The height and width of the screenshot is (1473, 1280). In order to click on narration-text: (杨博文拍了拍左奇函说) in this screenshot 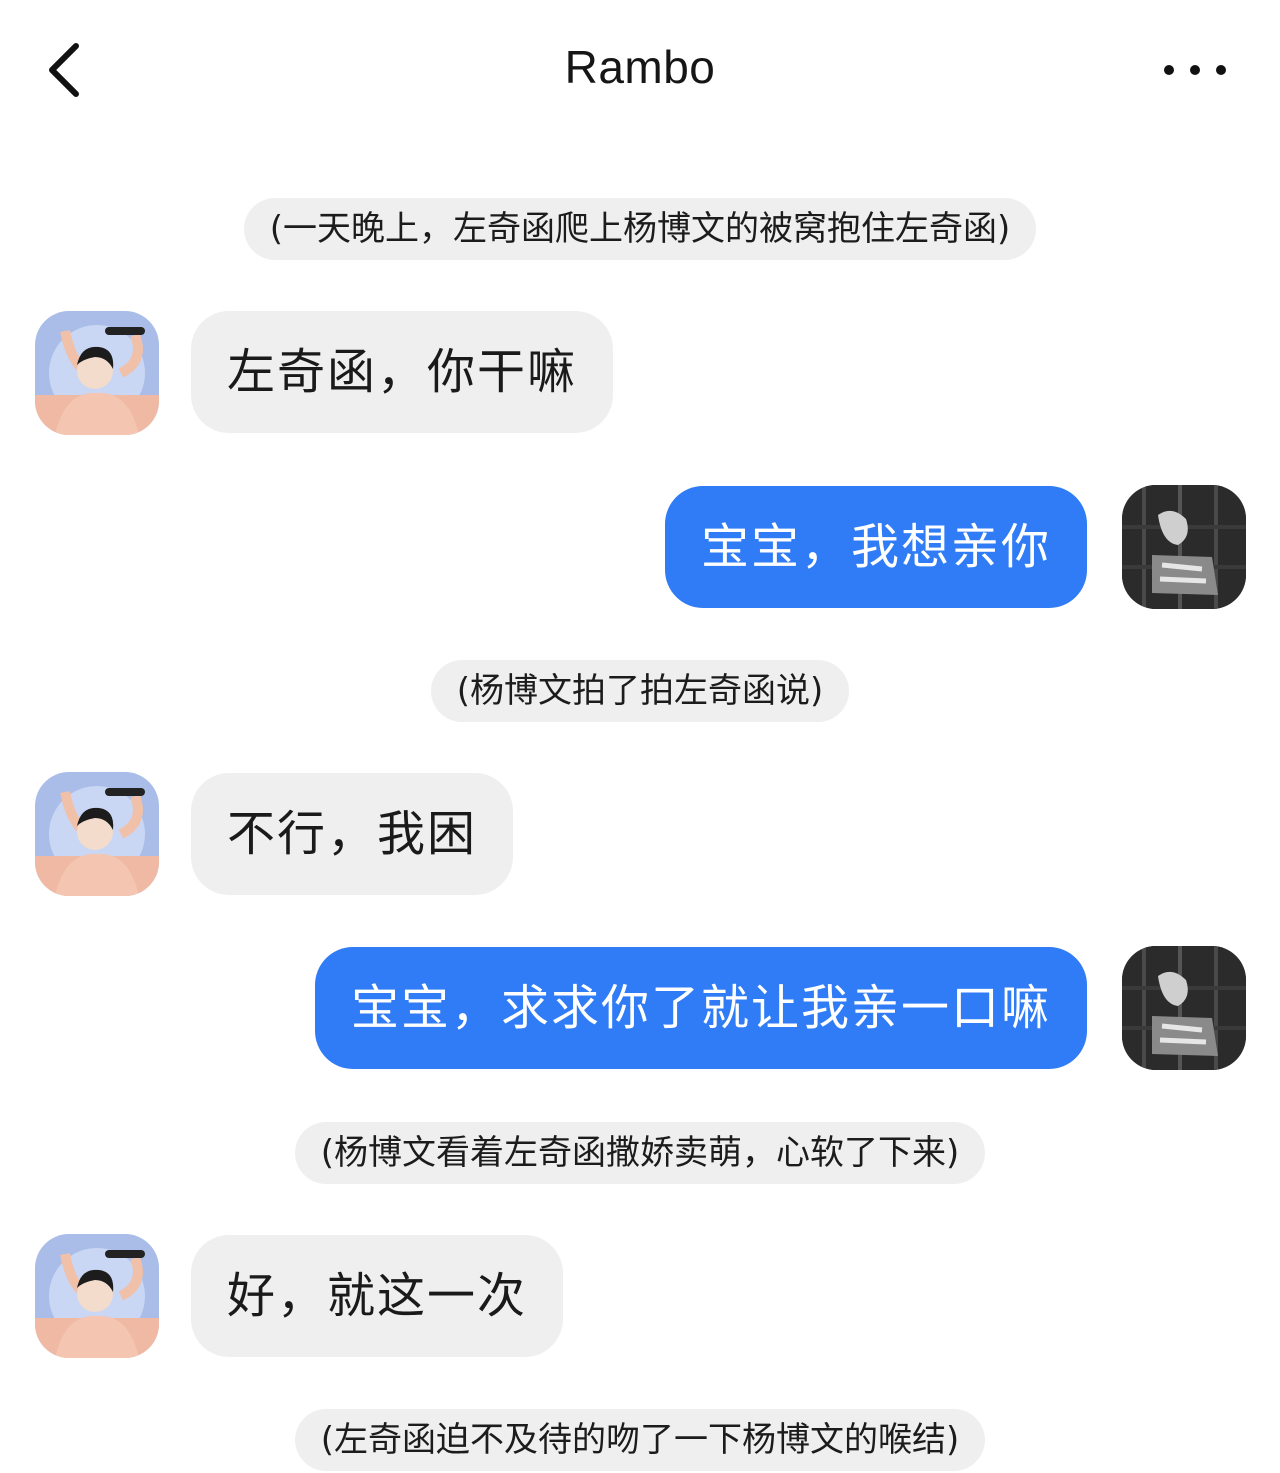, I will do `click(640, 691)`.